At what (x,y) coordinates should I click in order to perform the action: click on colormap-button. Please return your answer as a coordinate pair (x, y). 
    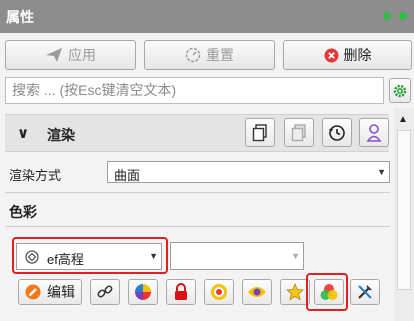
    Looking at the image, I should click on (143, 292).